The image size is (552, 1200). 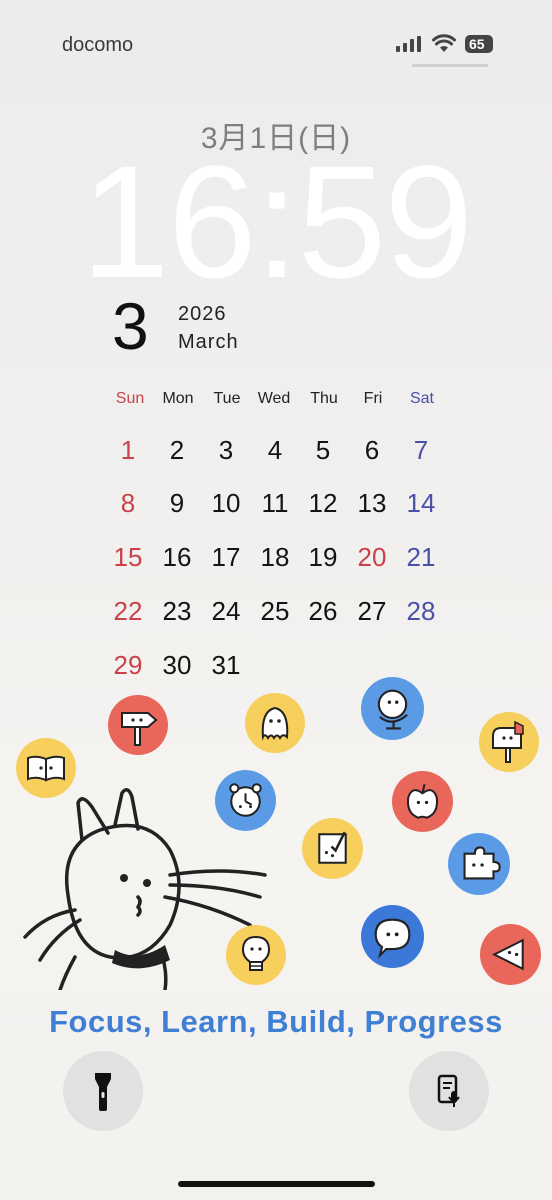 I want to click on lockscreen-clock: 16:59, so click(x=276, y=222).